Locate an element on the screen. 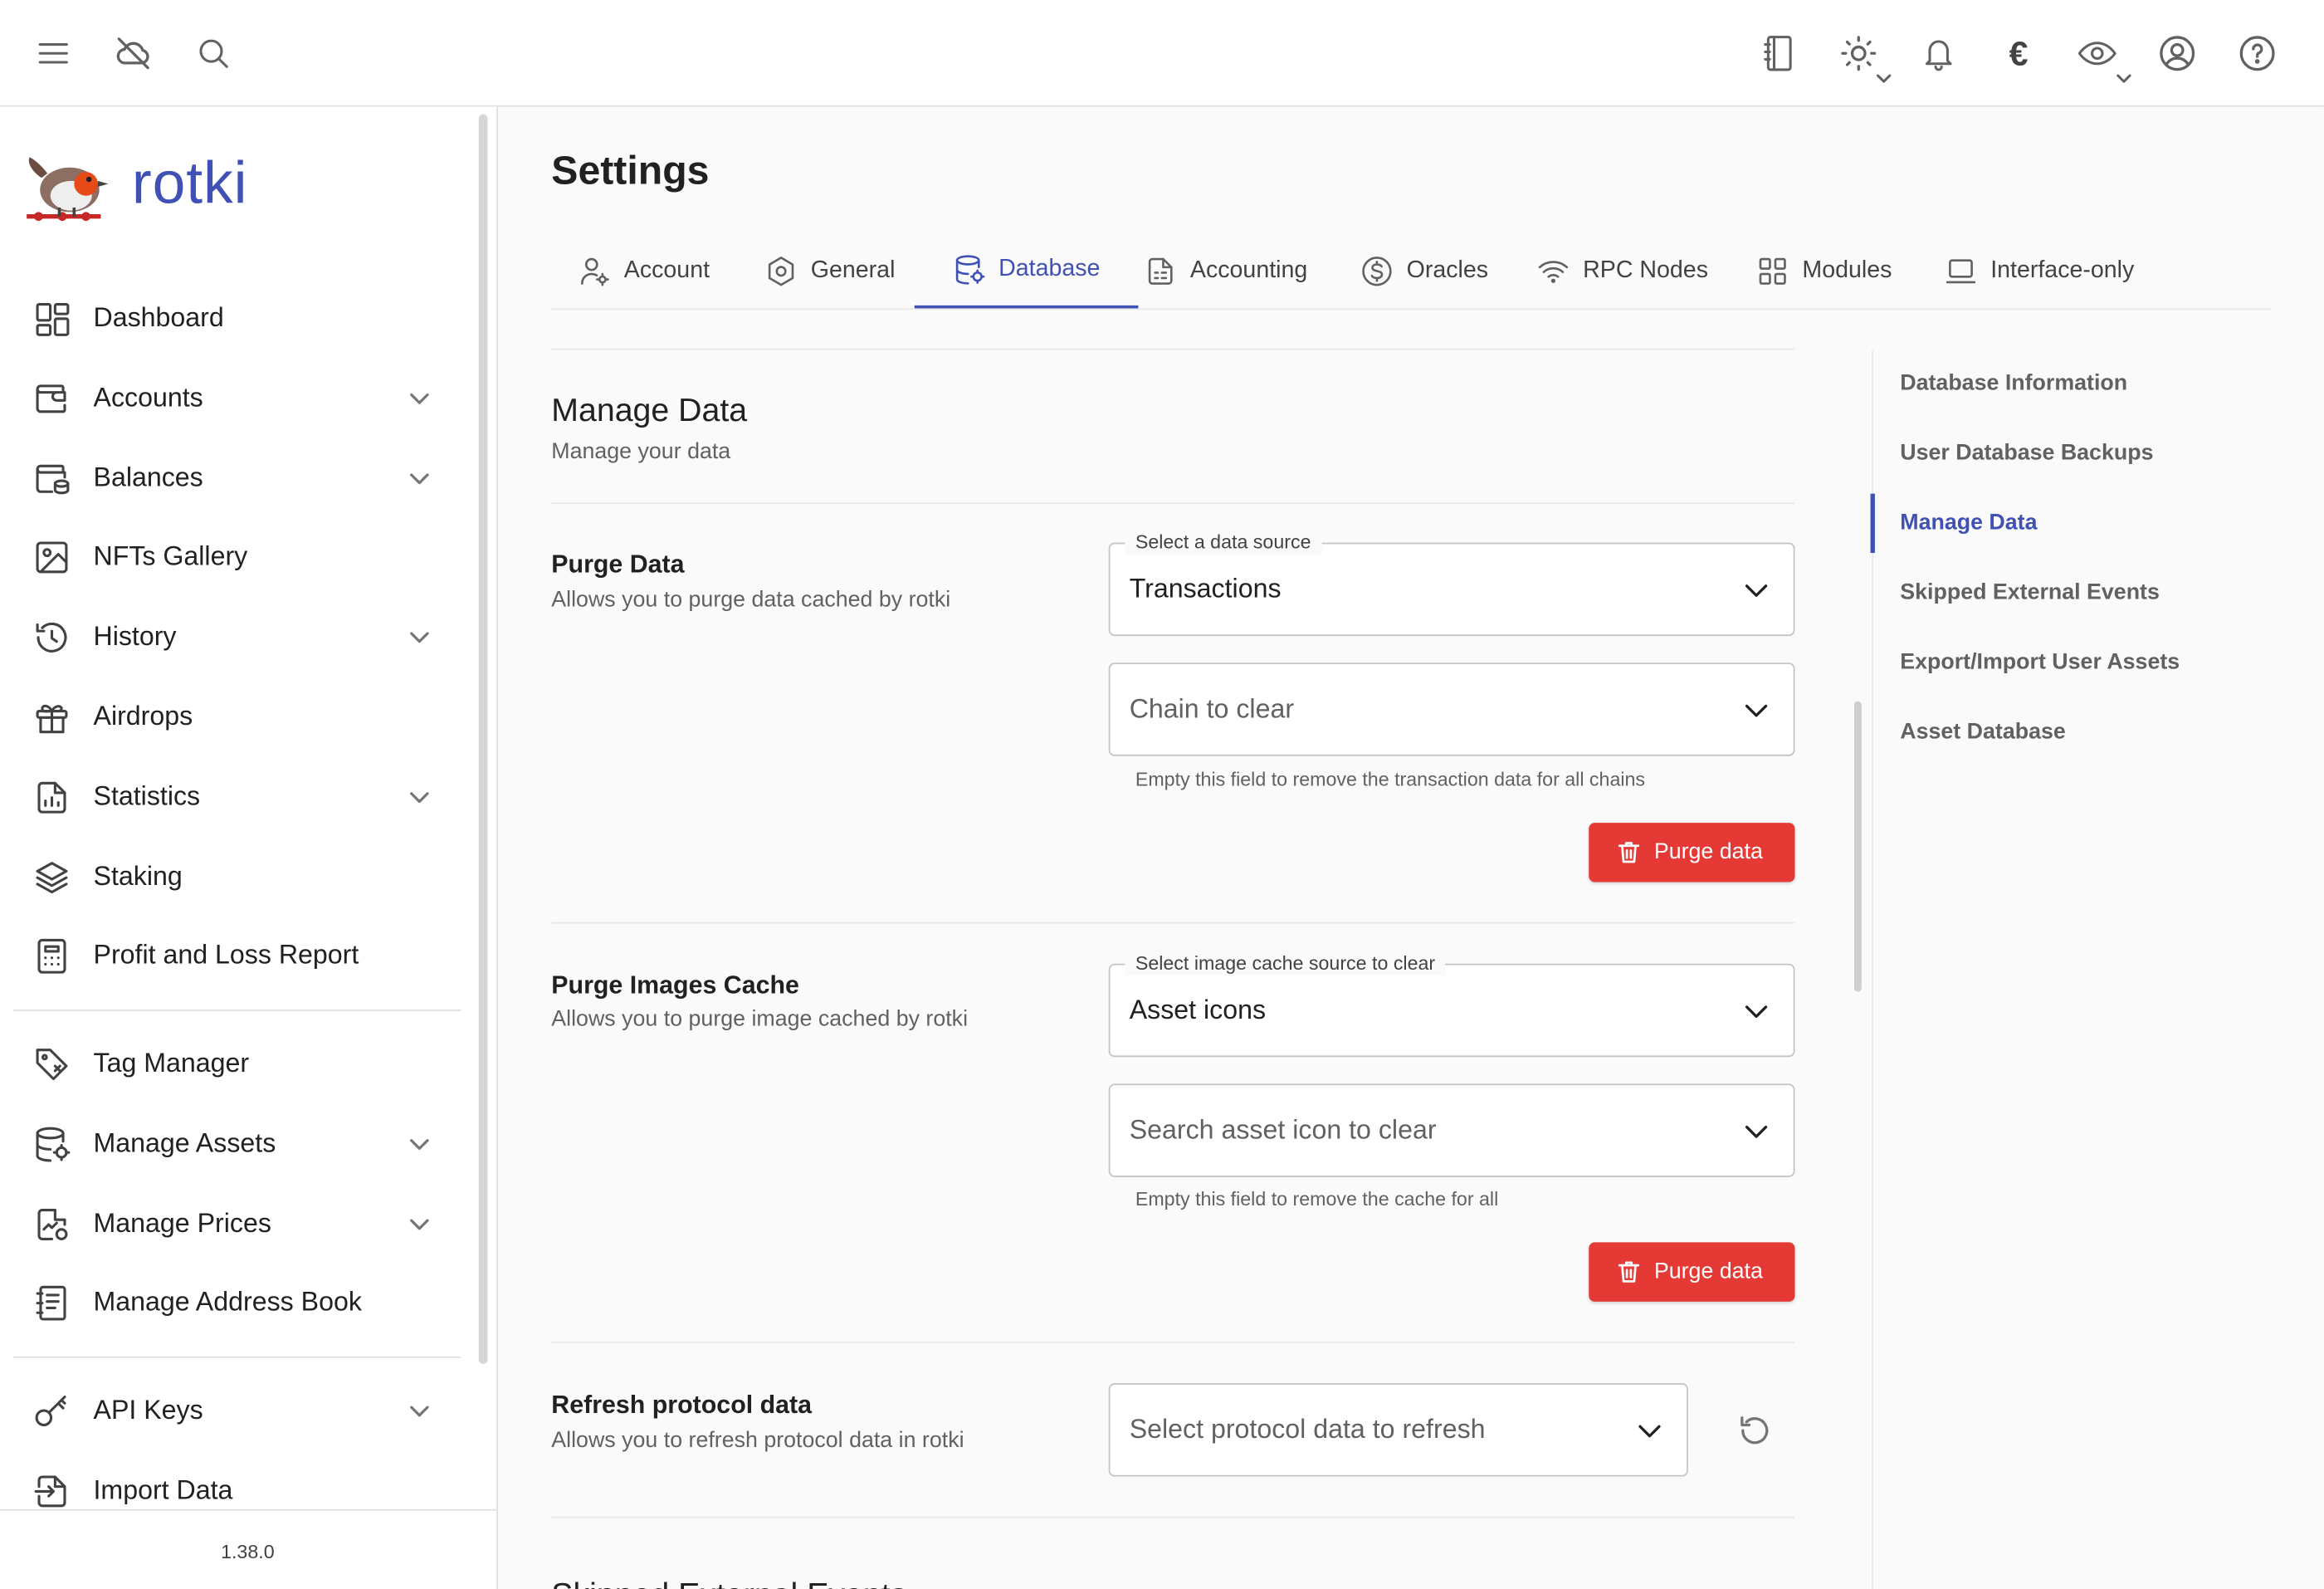  sidebar-item-label: Tag Manager is located at coordinates (172, 1063).